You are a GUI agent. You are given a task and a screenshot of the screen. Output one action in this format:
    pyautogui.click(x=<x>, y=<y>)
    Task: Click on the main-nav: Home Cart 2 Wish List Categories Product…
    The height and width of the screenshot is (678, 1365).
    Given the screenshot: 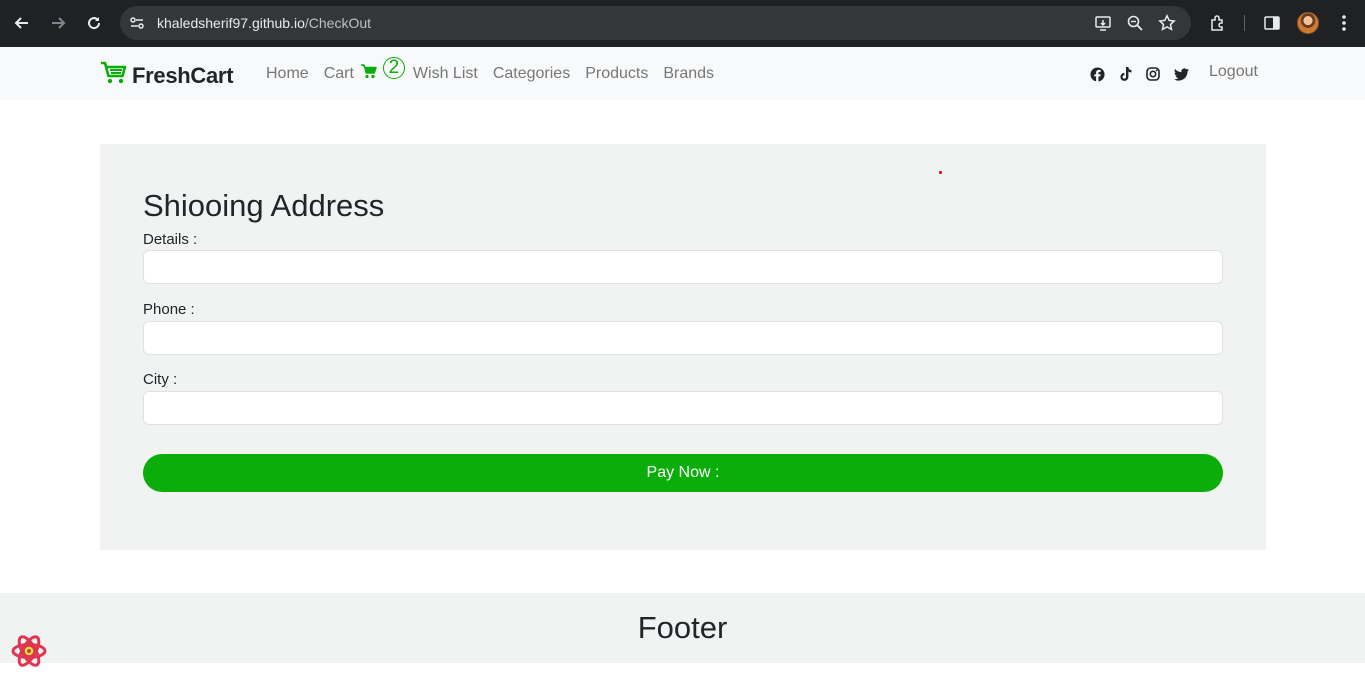 What is the action you would take?
    pyautogui.click(x=497, y=71)
    